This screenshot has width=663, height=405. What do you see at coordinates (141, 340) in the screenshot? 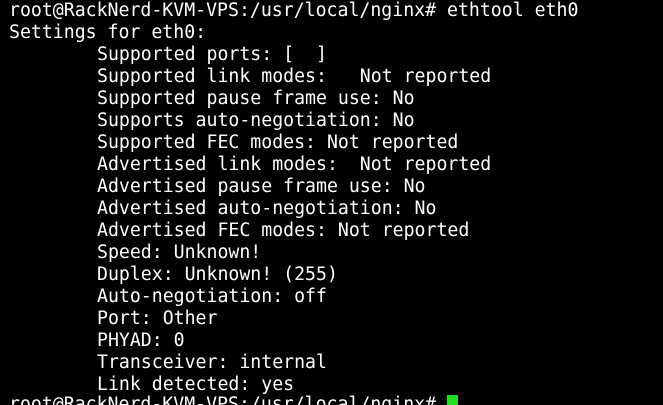
I see `setting-line: PHYAD: 0` at bounding box center [141, 340].